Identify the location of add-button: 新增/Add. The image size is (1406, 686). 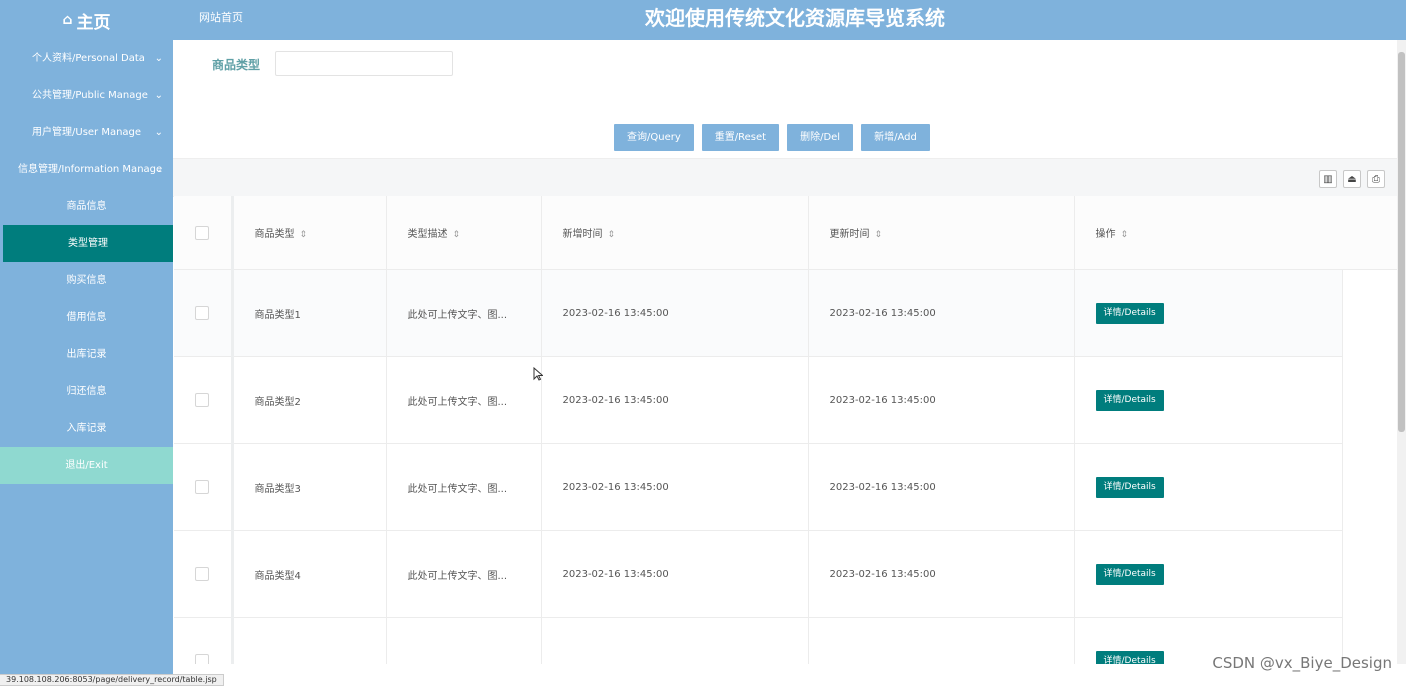
(895, 137).